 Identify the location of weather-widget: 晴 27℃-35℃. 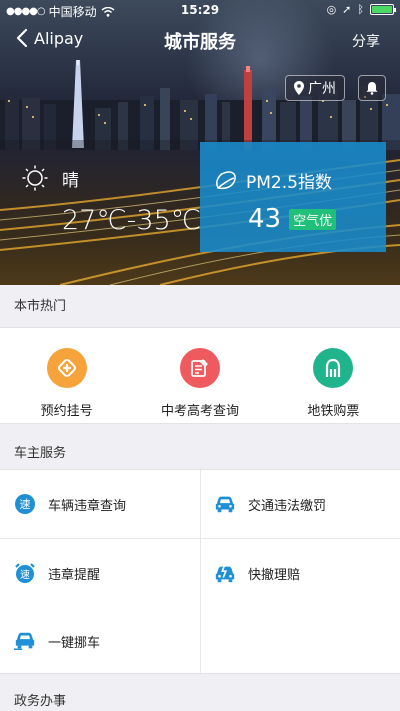
(111, 200).